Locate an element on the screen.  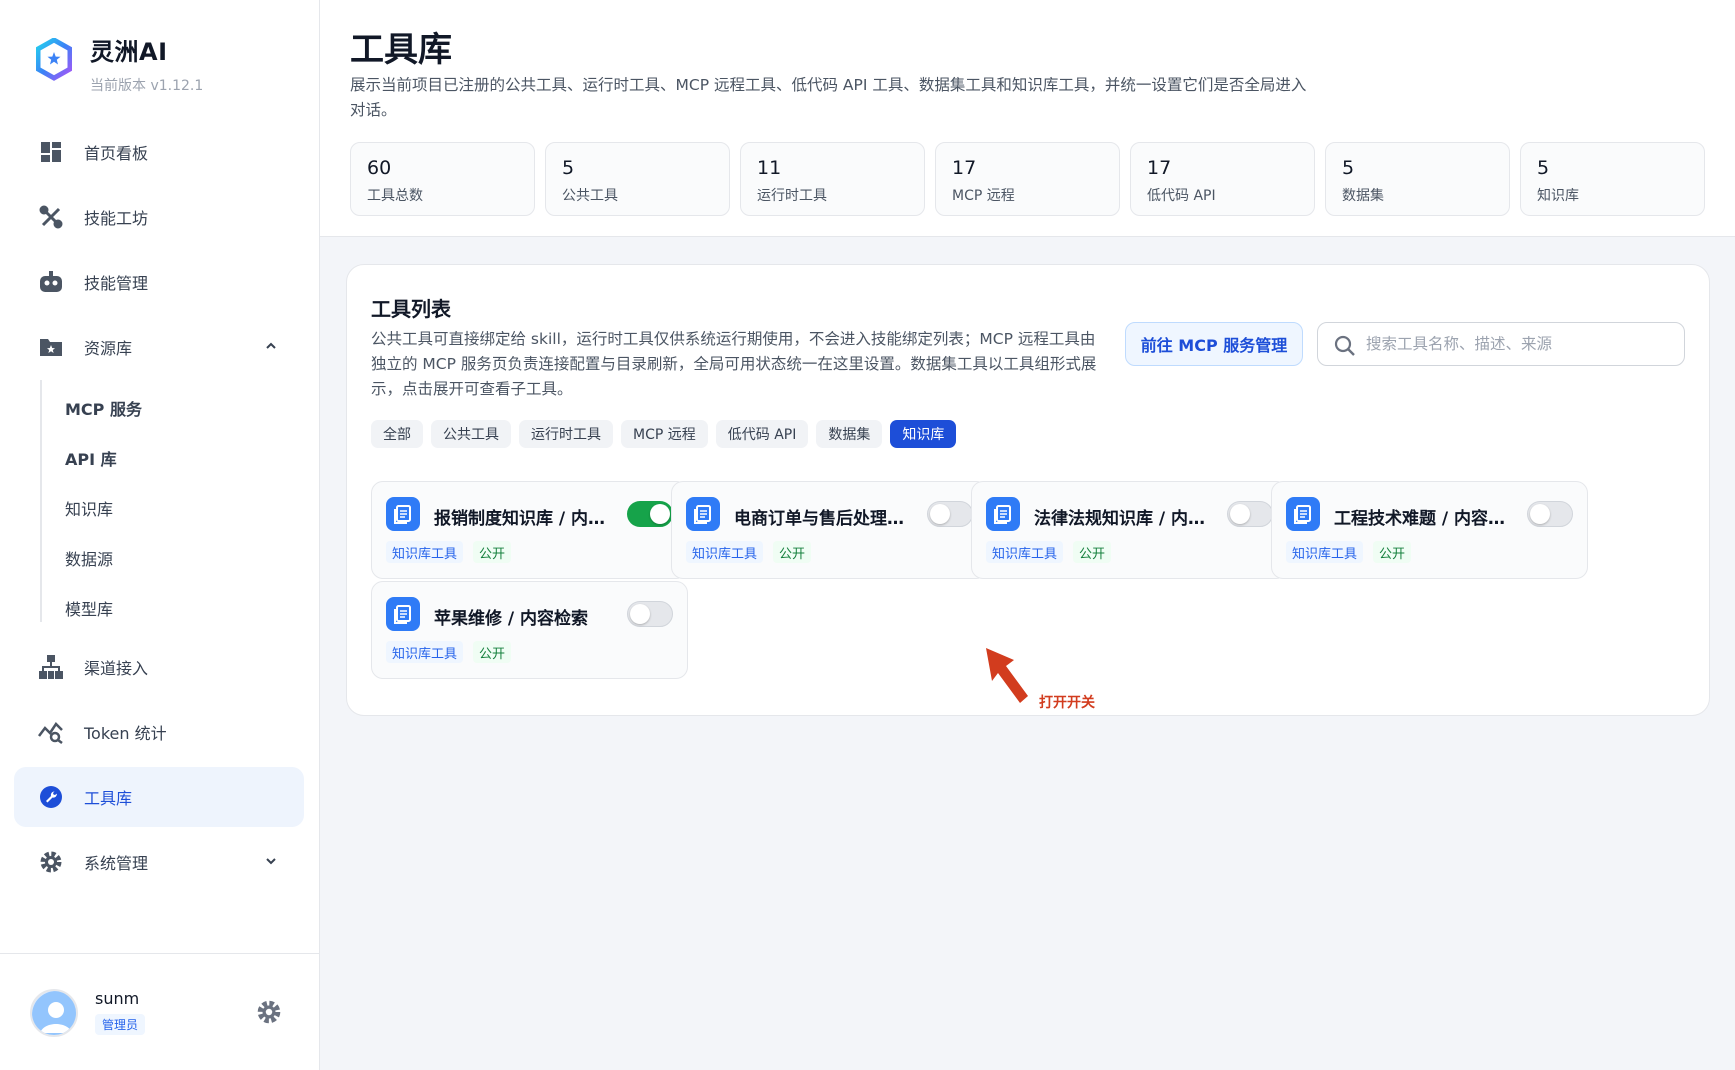
stat-card: 11 运行时工具 is located at coordinates (832, 179).